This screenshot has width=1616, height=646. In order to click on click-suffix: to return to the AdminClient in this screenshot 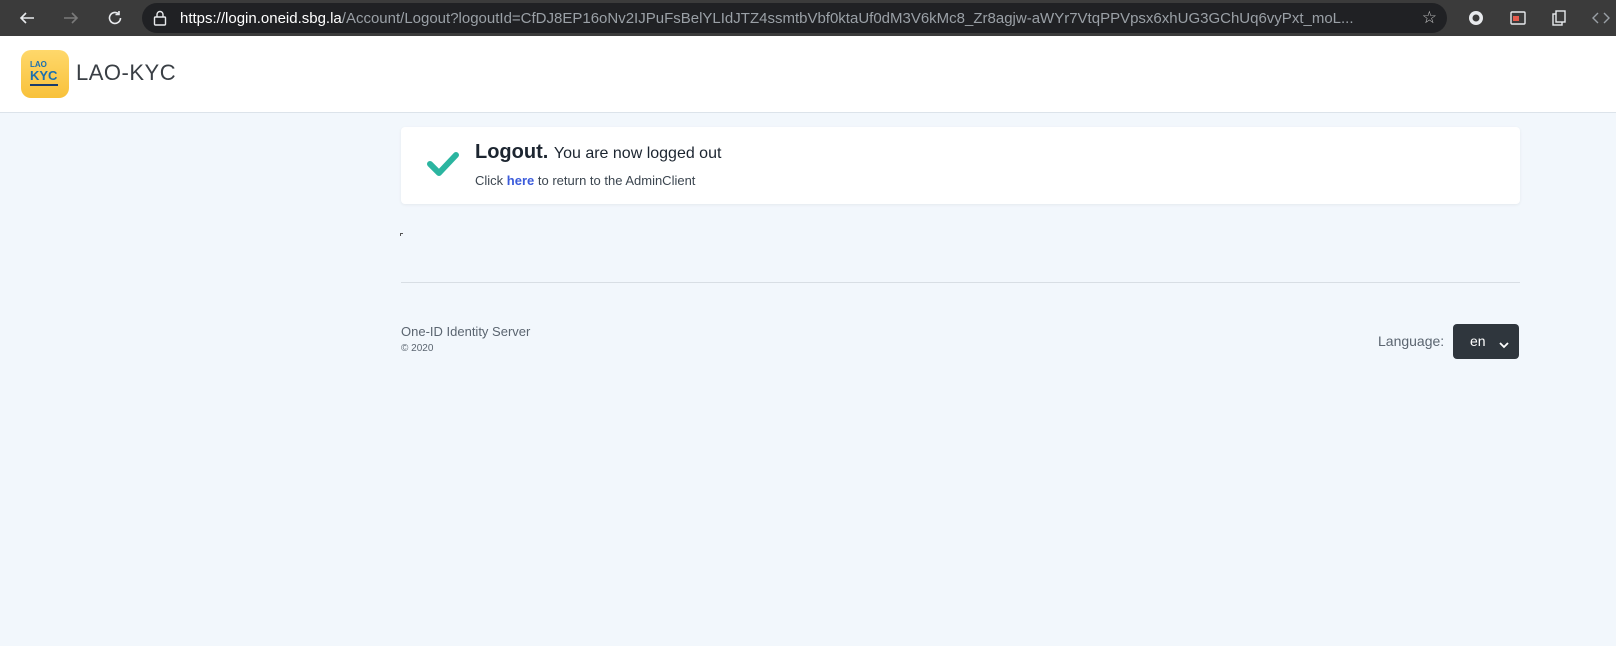, I will do `click(616, 180)`.